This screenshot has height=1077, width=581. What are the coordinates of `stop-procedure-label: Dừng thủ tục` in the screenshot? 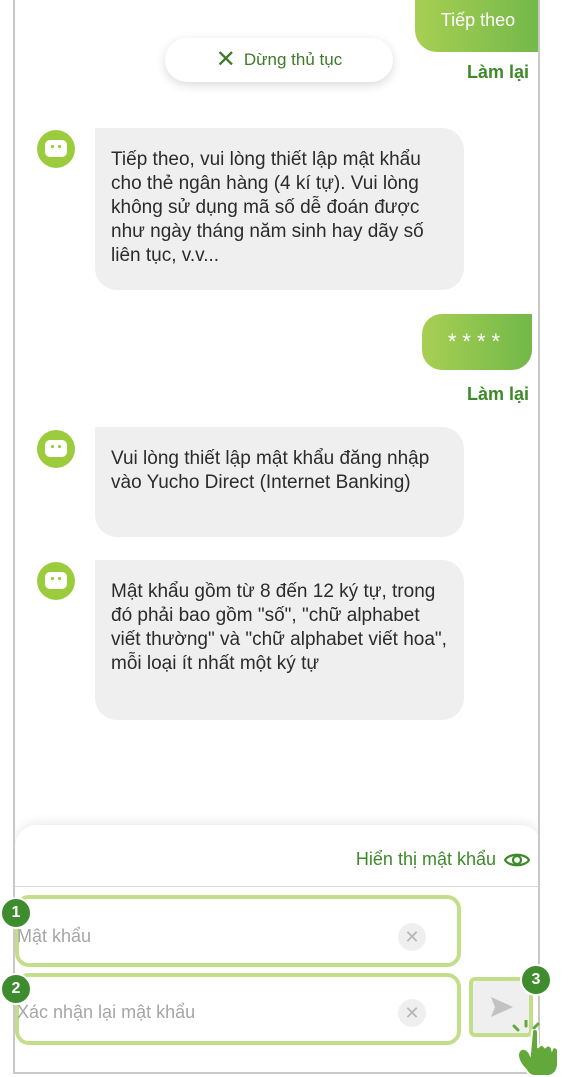 It's located at (293, 59).